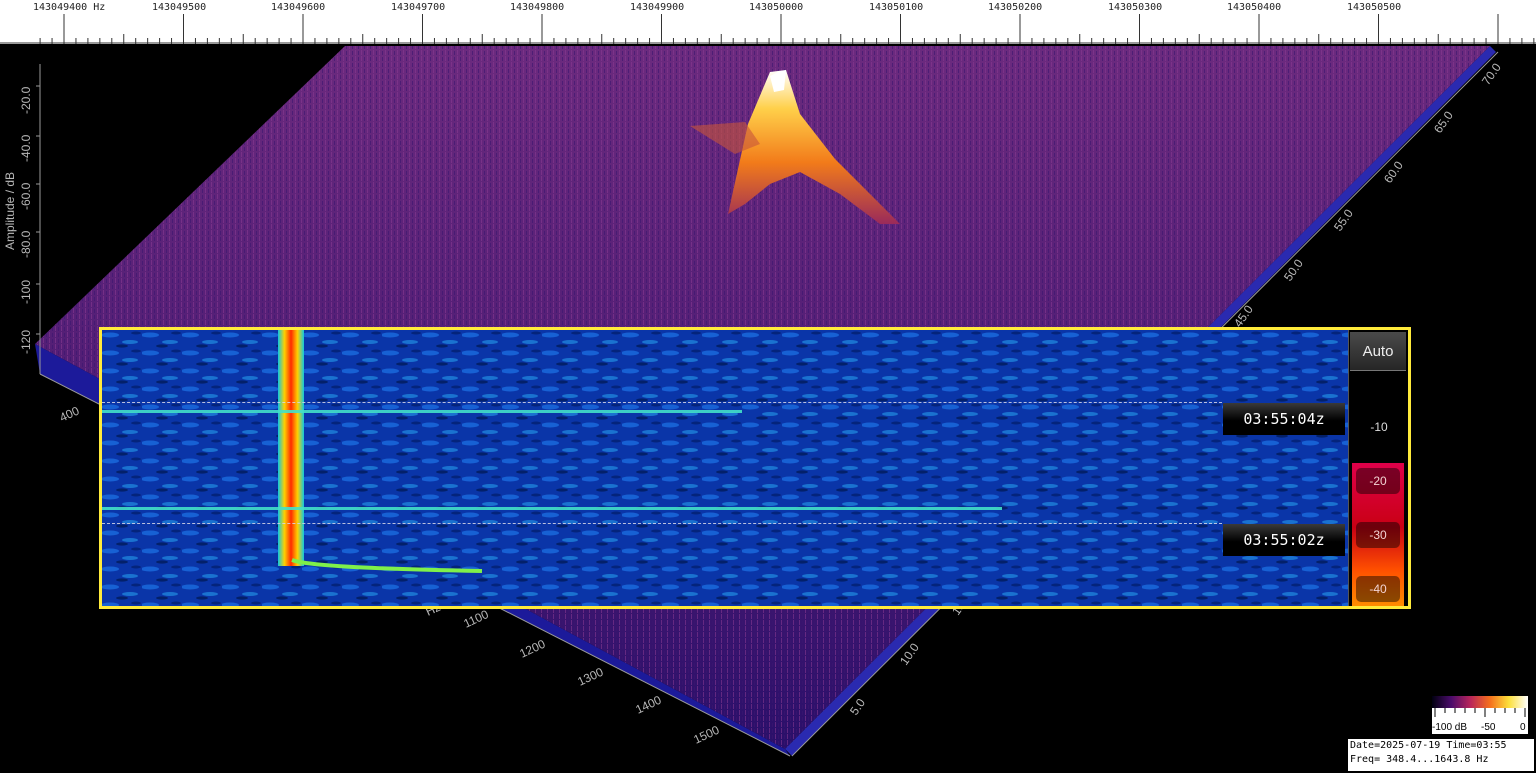  Describe the element at coordinates (69, 413) in the screenshot. I see `freq-tick-0: 400` at that location.